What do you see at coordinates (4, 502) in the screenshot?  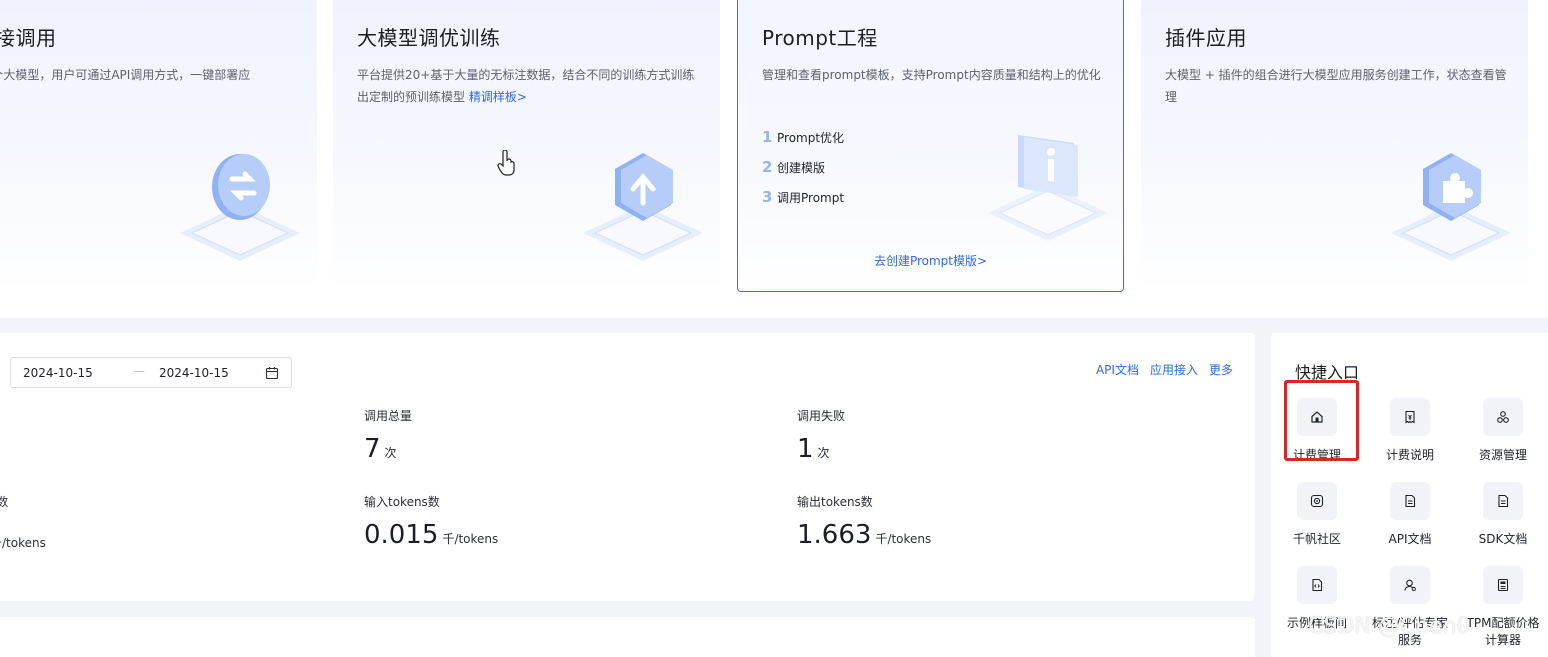 I see `stat-label: s数` at bounding box center [4, 502].